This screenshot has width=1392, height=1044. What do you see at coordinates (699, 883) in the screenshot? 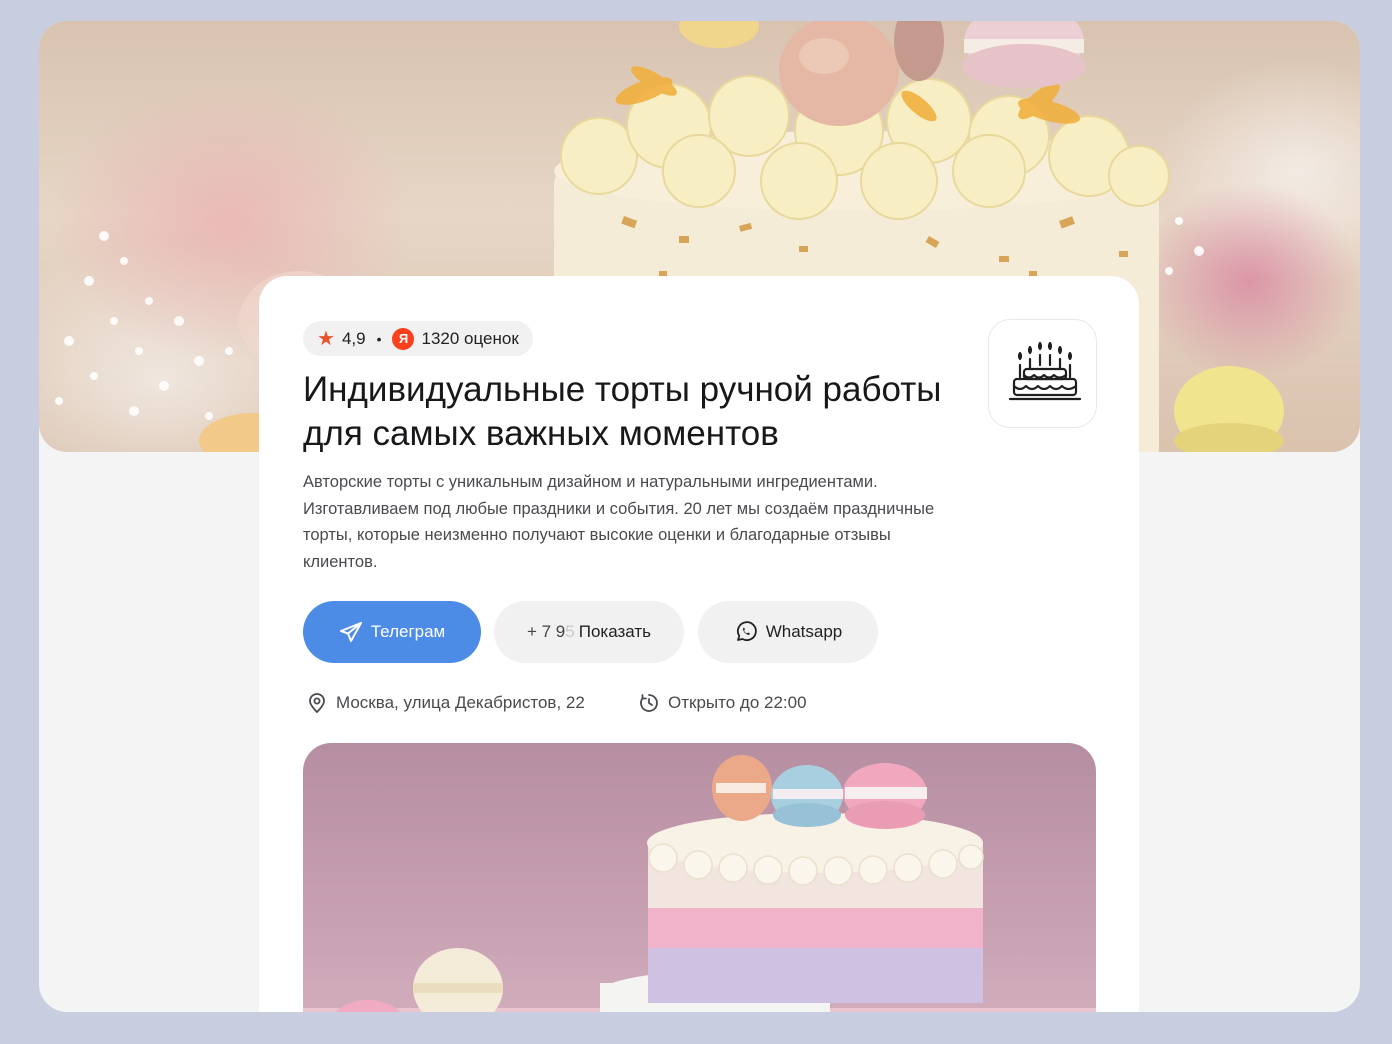
I see `macaron-cake-illustration` at bounding box center [699, 883].